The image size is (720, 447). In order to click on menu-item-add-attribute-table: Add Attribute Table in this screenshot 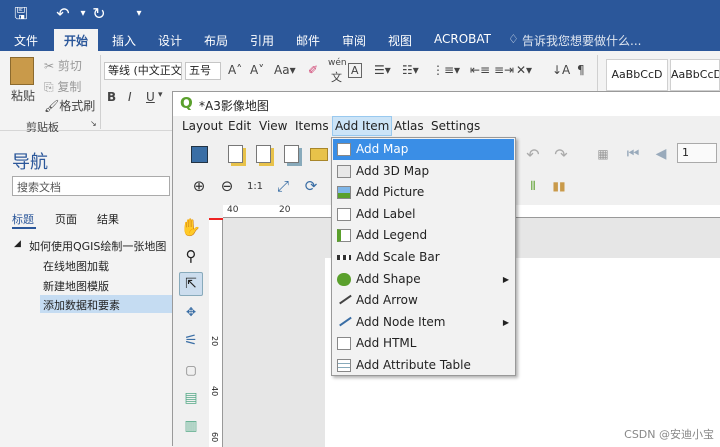, I will do `click(423, 365)`.